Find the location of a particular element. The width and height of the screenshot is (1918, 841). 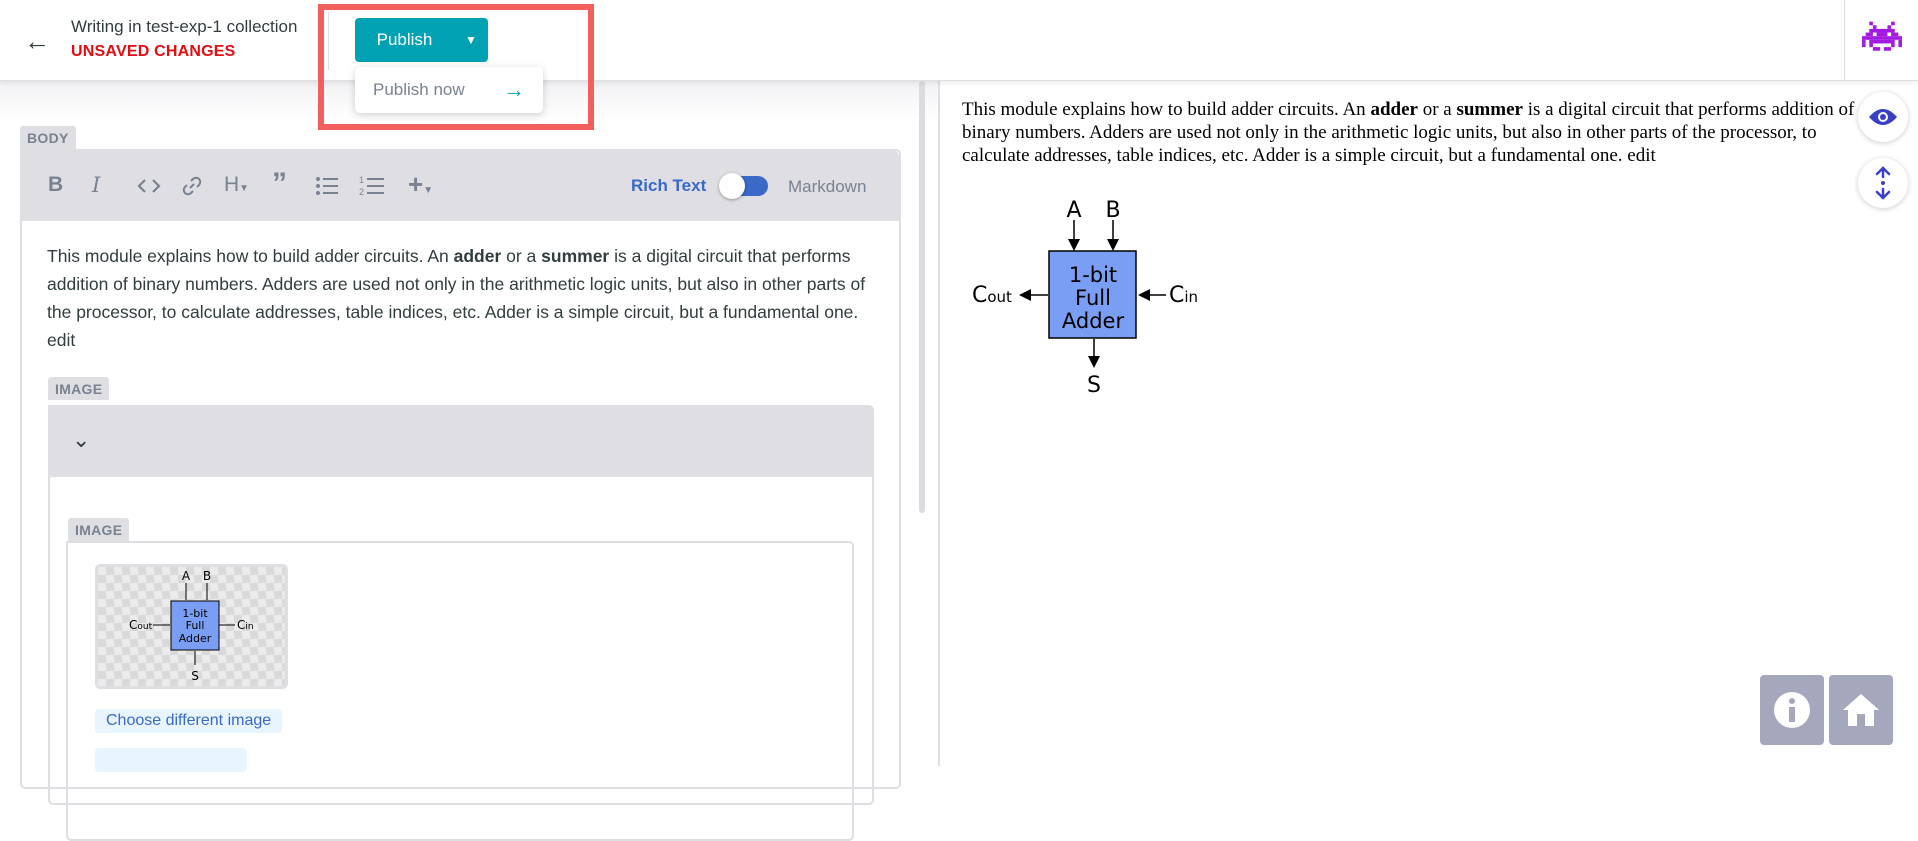

collection-title: Writing in test-exp-1 collection is located at coordinates (184, 26).